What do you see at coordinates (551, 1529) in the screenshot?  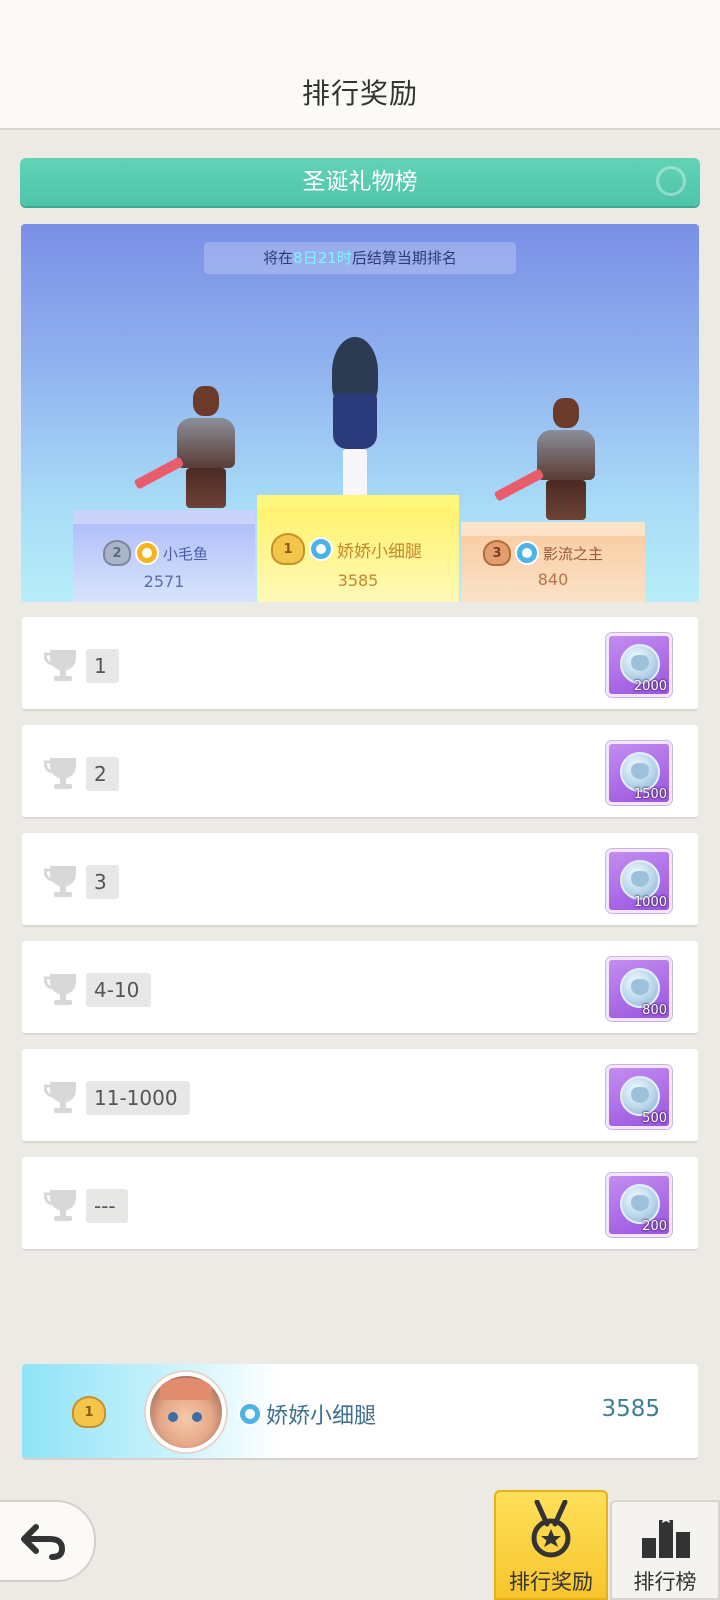 I see `medal-icon` at bounding box center [551, 1529].